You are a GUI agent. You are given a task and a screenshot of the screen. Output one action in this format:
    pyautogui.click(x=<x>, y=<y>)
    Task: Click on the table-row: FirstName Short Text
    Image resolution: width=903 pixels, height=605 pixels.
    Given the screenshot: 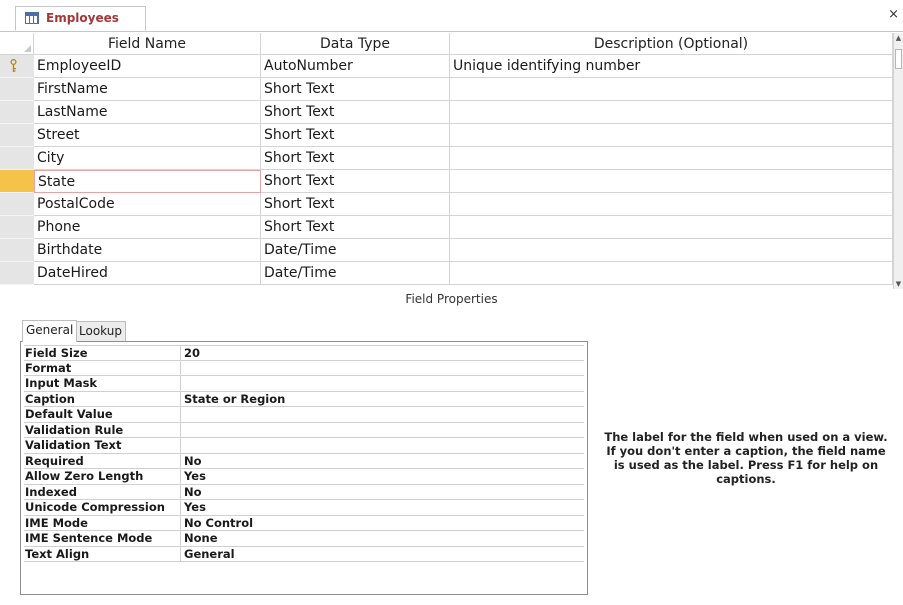 What is the action you would take?
    pyautogui.click(x=446, y=89)
    